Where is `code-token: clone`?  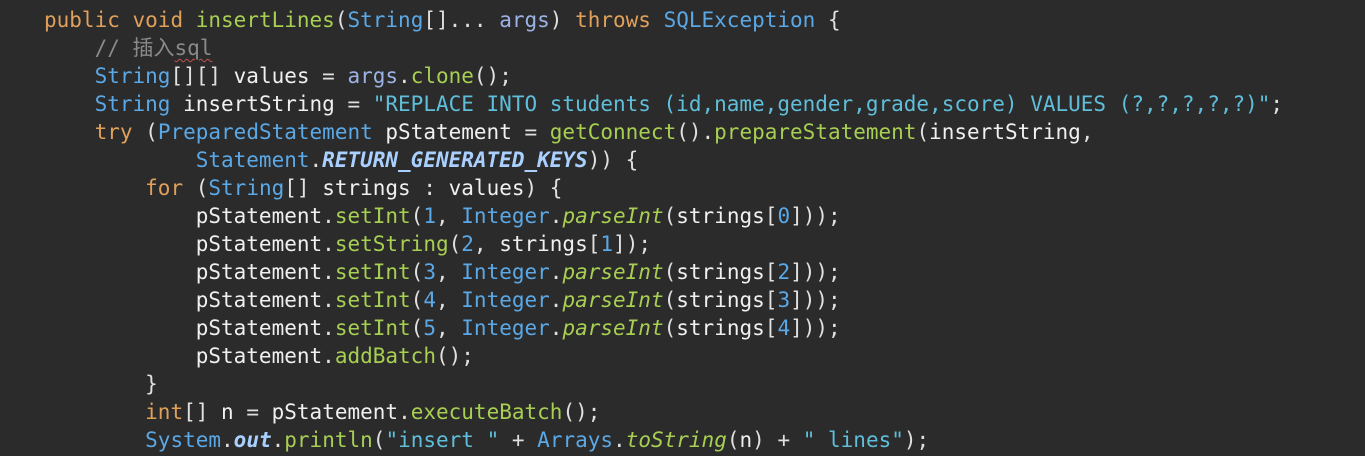 code-token: clone is located at coordinates (442, 76).